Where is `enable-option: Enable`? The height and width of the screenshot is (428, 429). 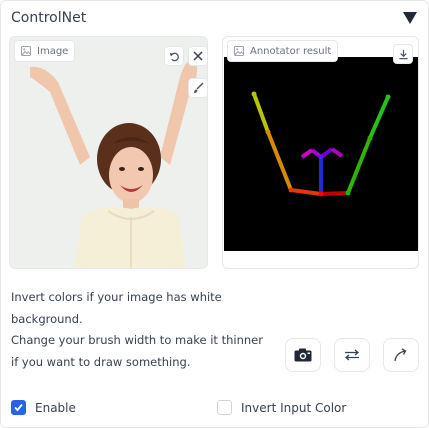
enable-option: Enable is located at coordinates (43, 407).